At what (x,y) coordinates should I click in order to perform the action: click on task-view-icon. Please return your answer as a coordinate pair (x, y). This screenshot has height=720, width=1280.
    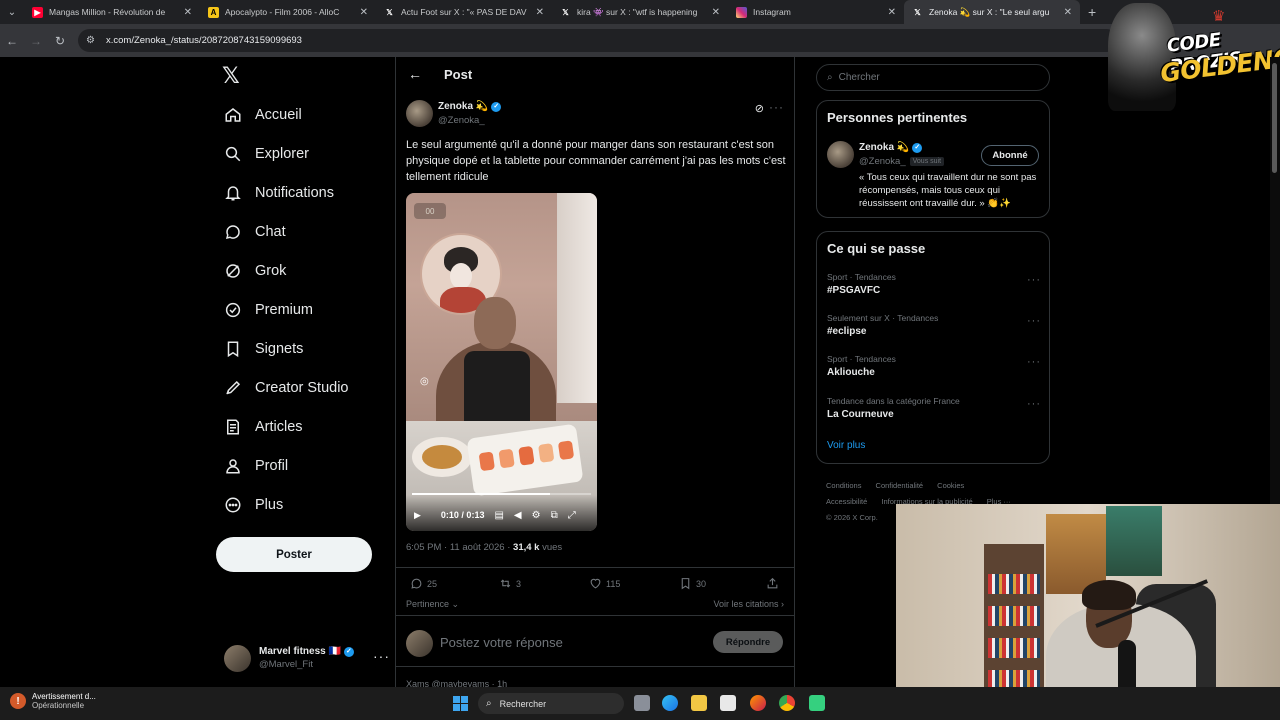
    Looking at the image, I should click on (642, 703).